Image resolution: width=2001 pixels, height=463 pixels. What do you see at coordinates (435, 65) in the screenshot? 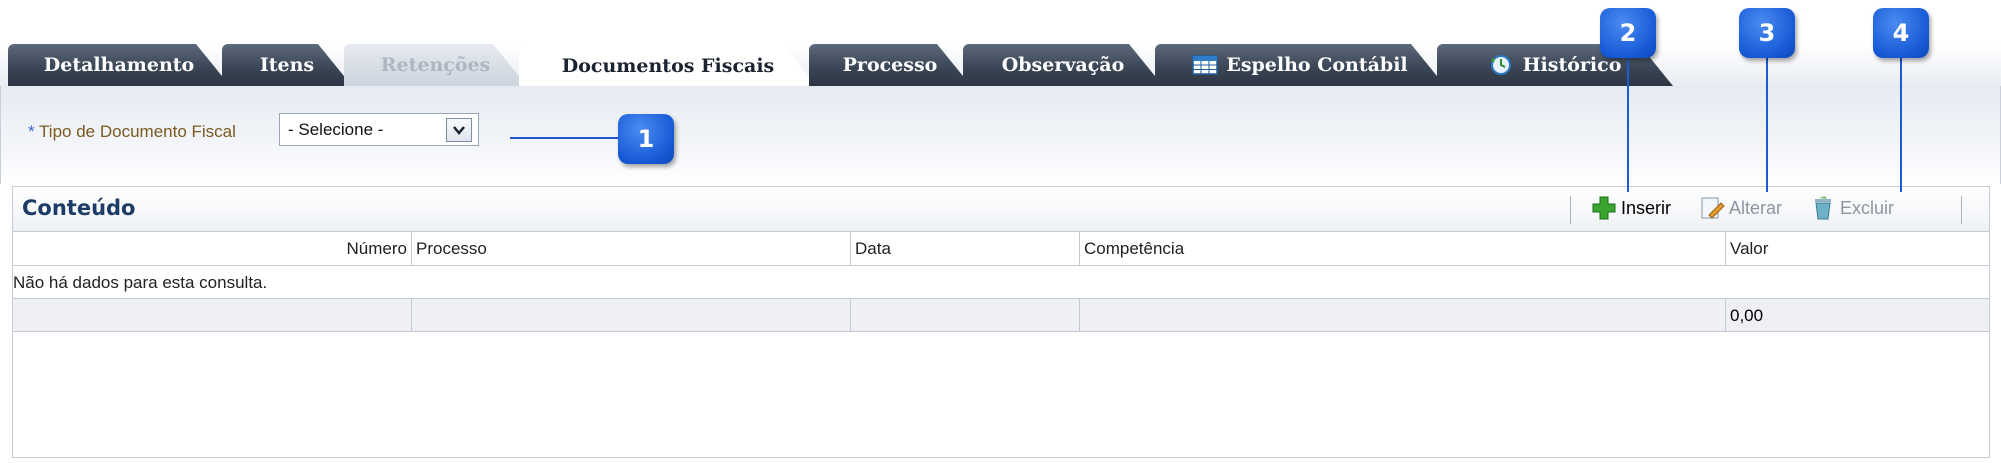
I see `tab-label: Retenções` at bounding box center [435, 65].